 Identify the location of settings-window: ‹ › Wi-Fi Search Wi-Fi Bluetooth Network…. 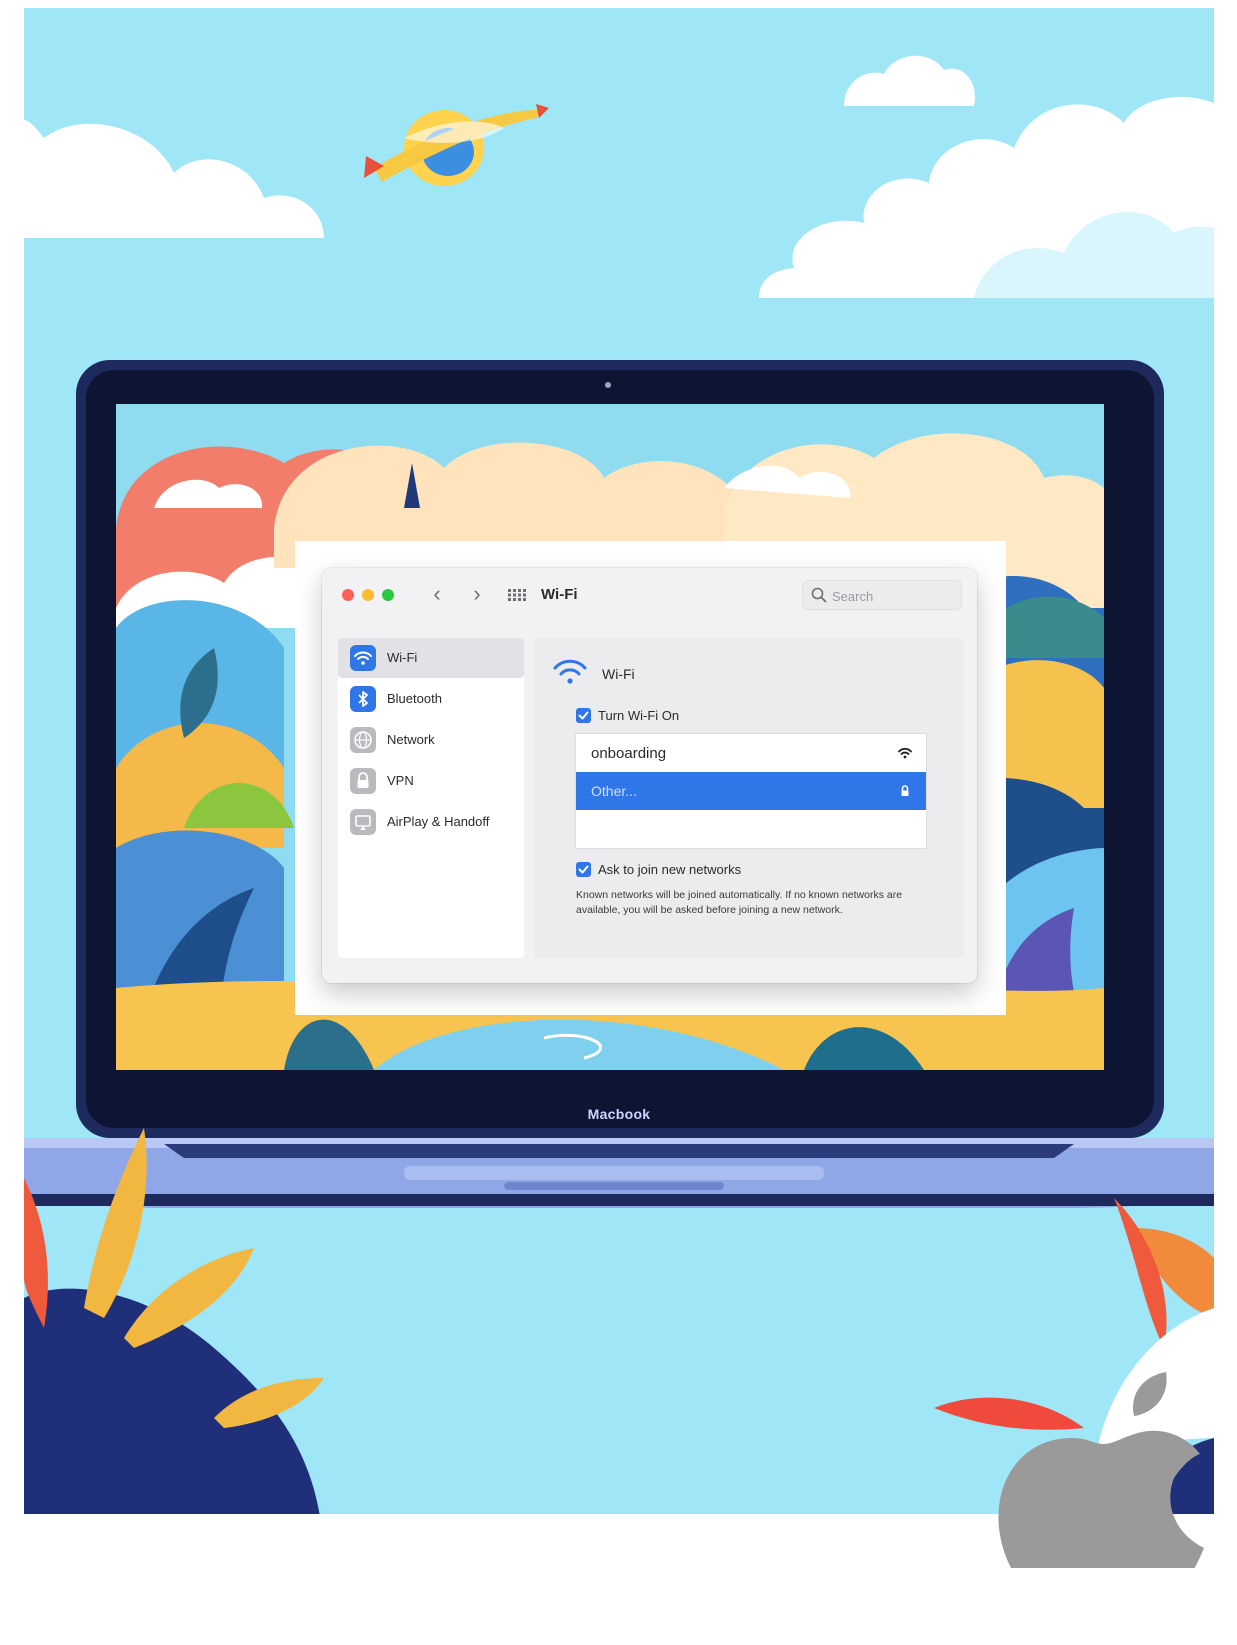
(649, 775).